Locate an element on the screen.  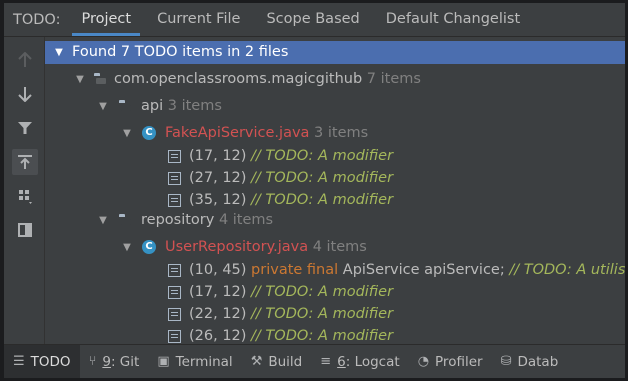
tool-tab-label: : Logcat is located at coordinates (372, 361).